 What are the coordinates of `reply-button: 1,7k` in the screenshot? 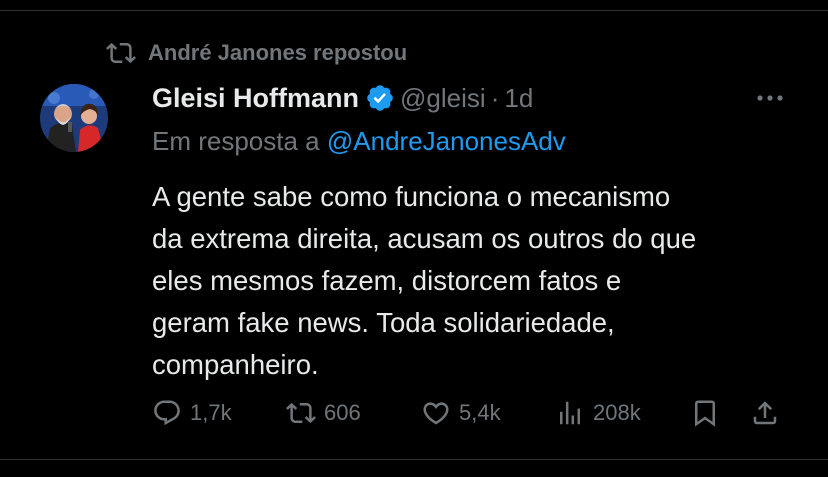 It's located at (192, 413).